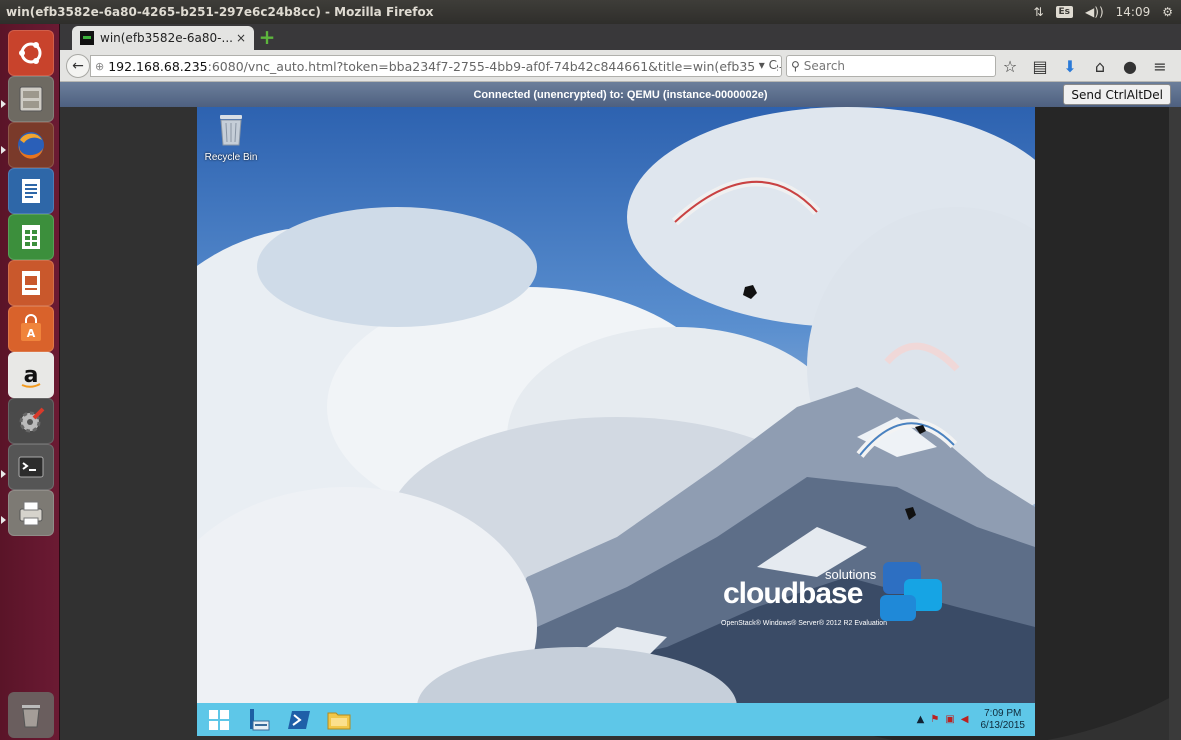 The height and width of the screenshot is (740, 1181). I want to click on clock-time: 7:09 PM, so click(1003, 713).